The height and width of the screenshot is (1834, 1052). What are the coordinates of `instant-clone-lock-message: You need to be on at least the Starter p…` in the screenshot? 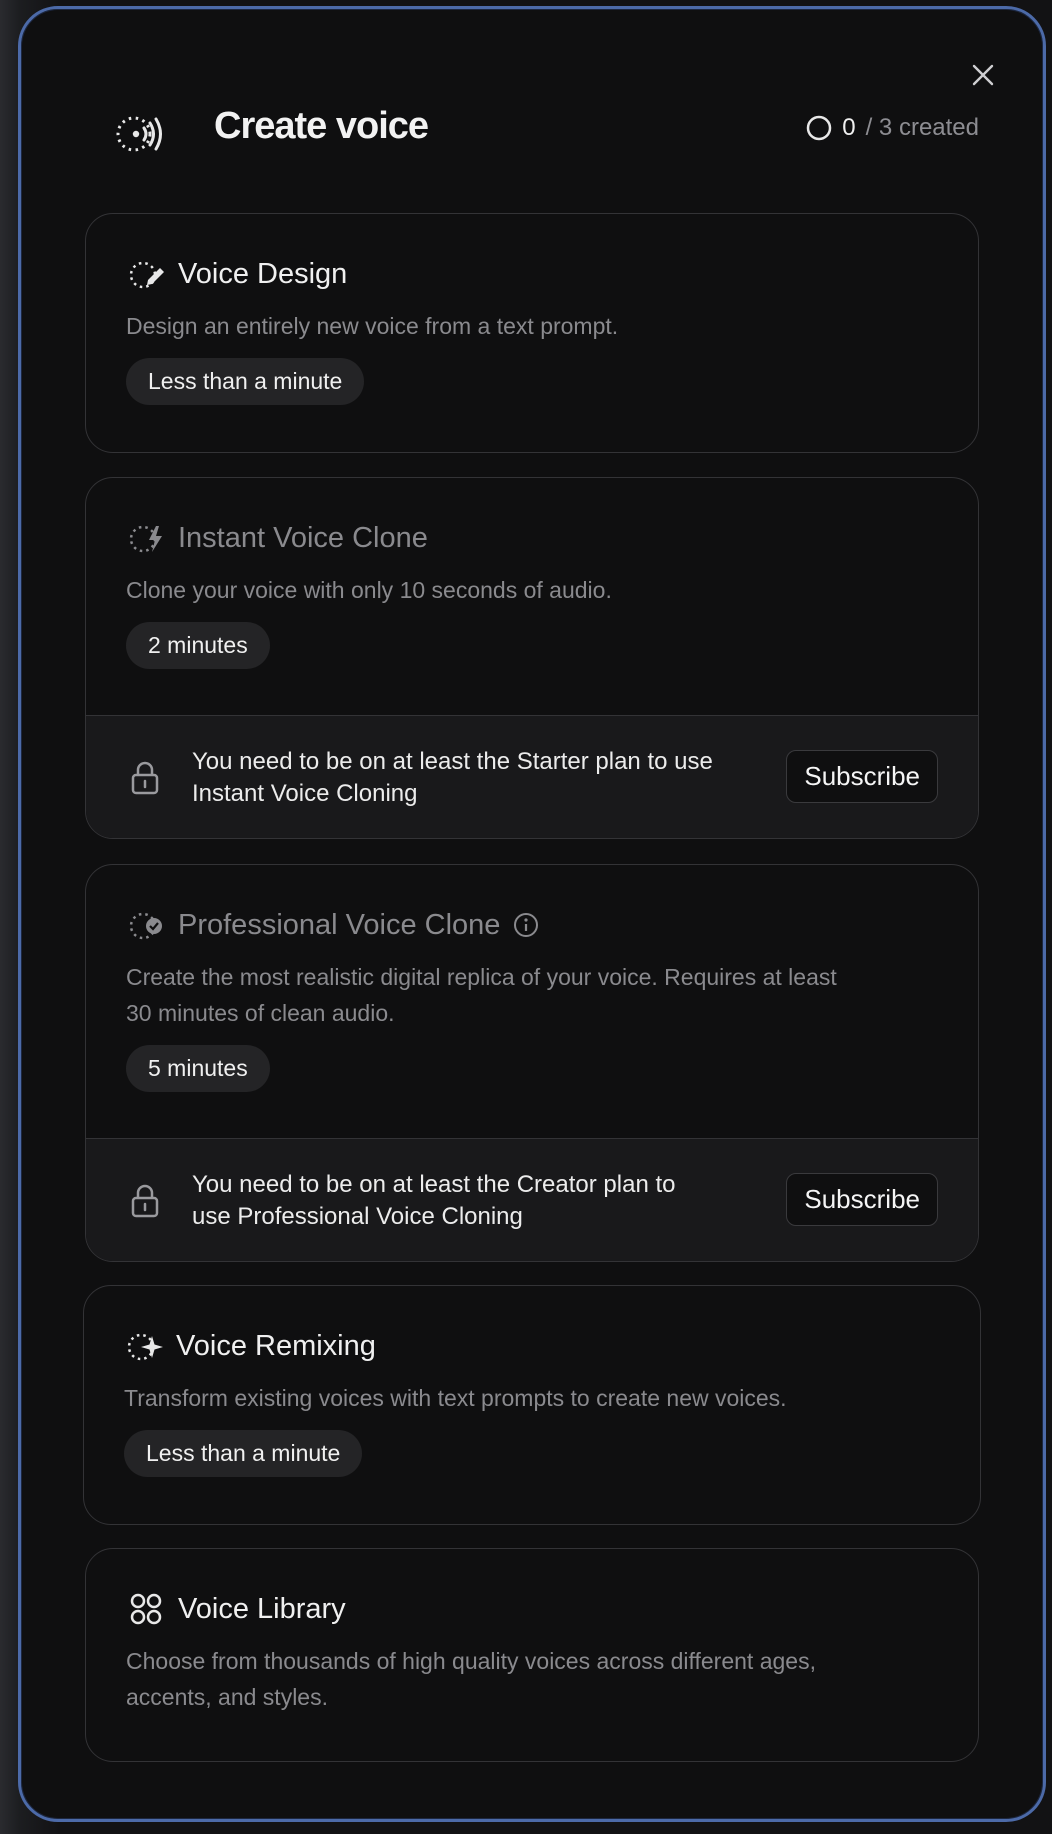 It's located at (477, 778).